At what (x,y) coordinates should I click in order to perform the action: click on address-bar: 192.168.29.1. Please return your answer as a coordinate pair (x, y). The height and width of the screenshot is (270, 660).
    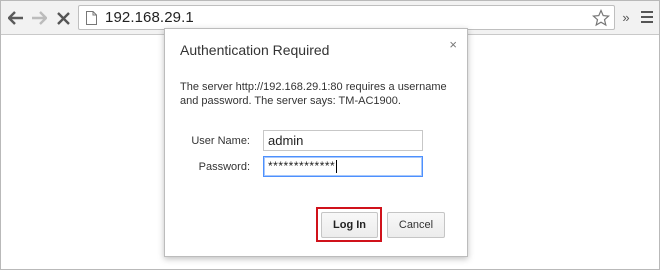
    Looking at the image, I should click on (346, 17).